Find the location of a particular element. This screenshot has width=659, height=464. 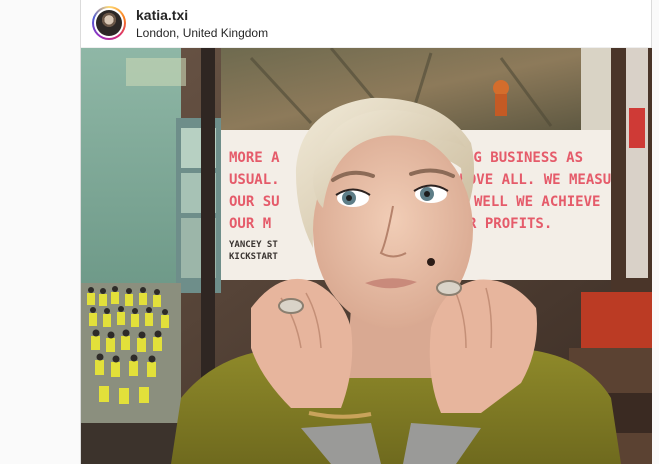

poster-line-2: NG BUSINESS AS is located at coordinates (524, 158).